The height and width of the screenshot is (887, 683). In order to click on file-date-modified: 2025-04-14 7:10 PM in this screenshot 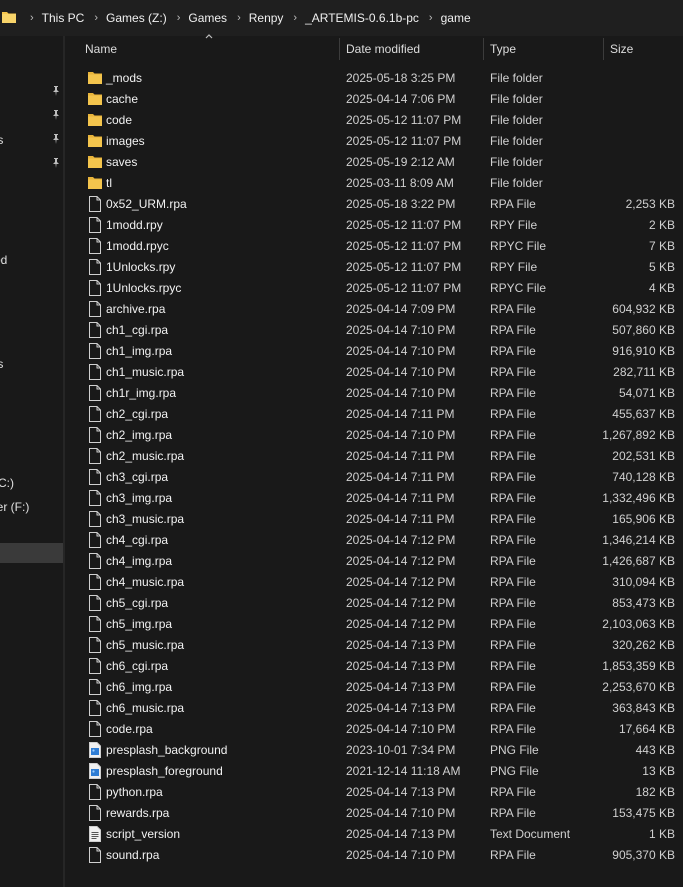, I will do `click(401, 393)`.